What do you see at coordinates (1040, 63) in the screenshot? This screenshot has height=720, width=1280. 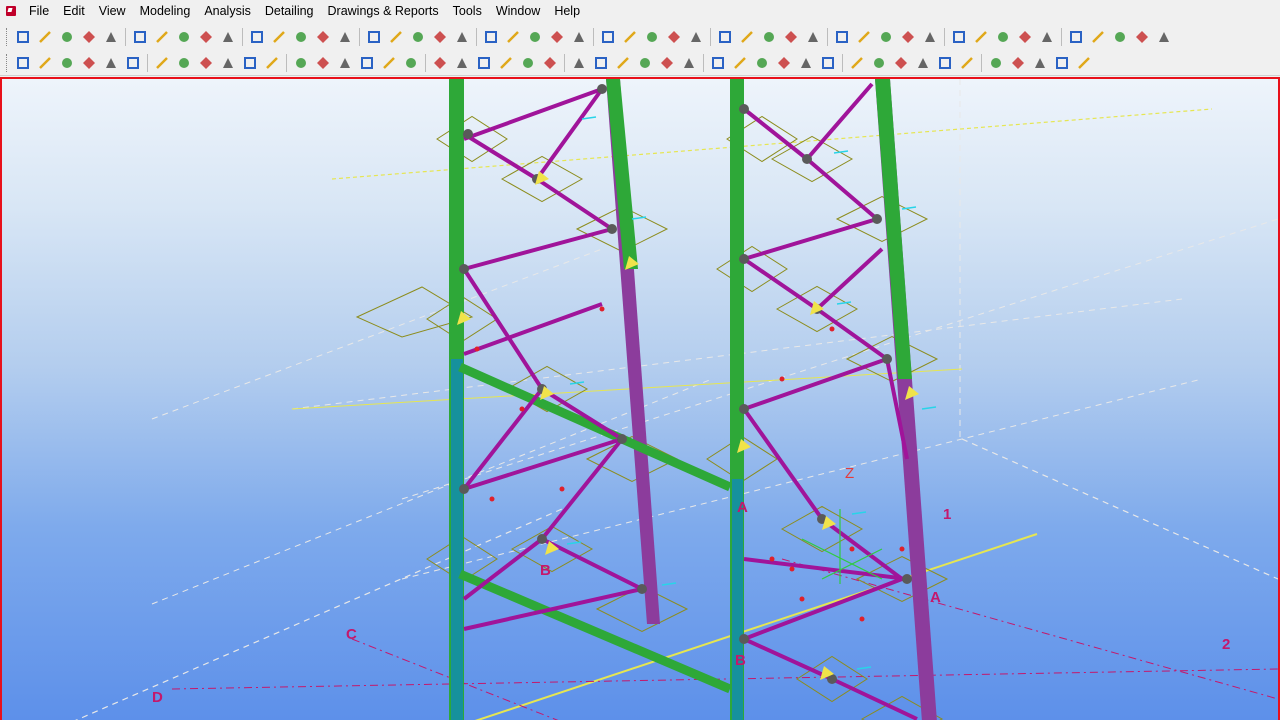 I see `view-window-icon` at bounding box center [1040, 63].